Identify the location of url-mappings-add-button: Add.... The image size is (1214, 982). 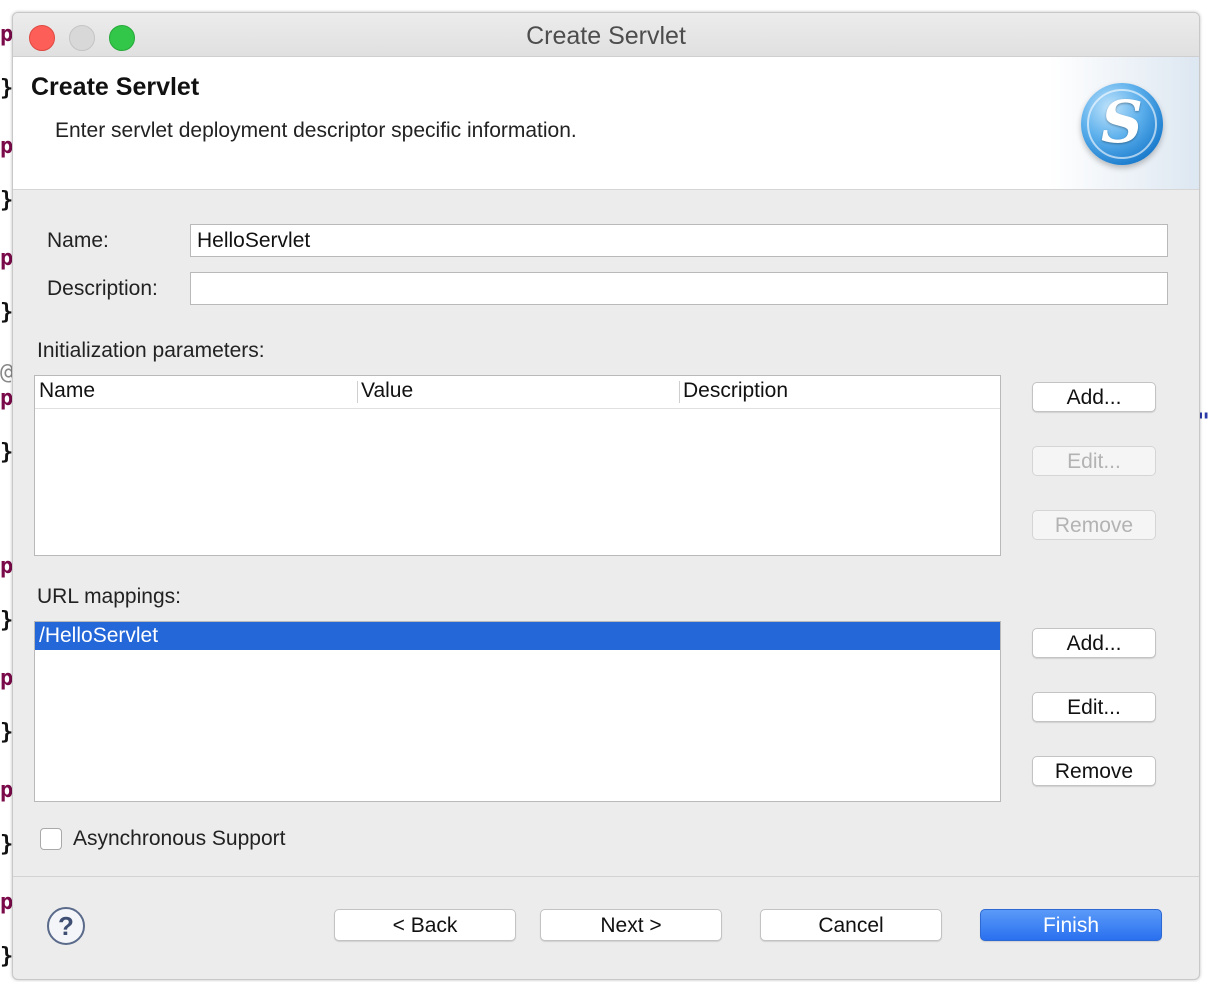
(1094, 643).